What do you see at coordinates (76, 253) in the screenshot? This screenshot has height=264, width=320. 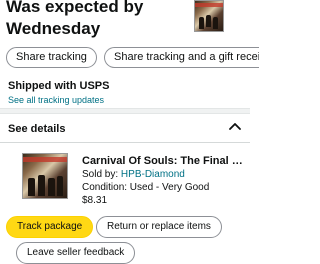 I see `leave-seller-feedback-button: Leave seller feedback` at bounding box center [76, 253].